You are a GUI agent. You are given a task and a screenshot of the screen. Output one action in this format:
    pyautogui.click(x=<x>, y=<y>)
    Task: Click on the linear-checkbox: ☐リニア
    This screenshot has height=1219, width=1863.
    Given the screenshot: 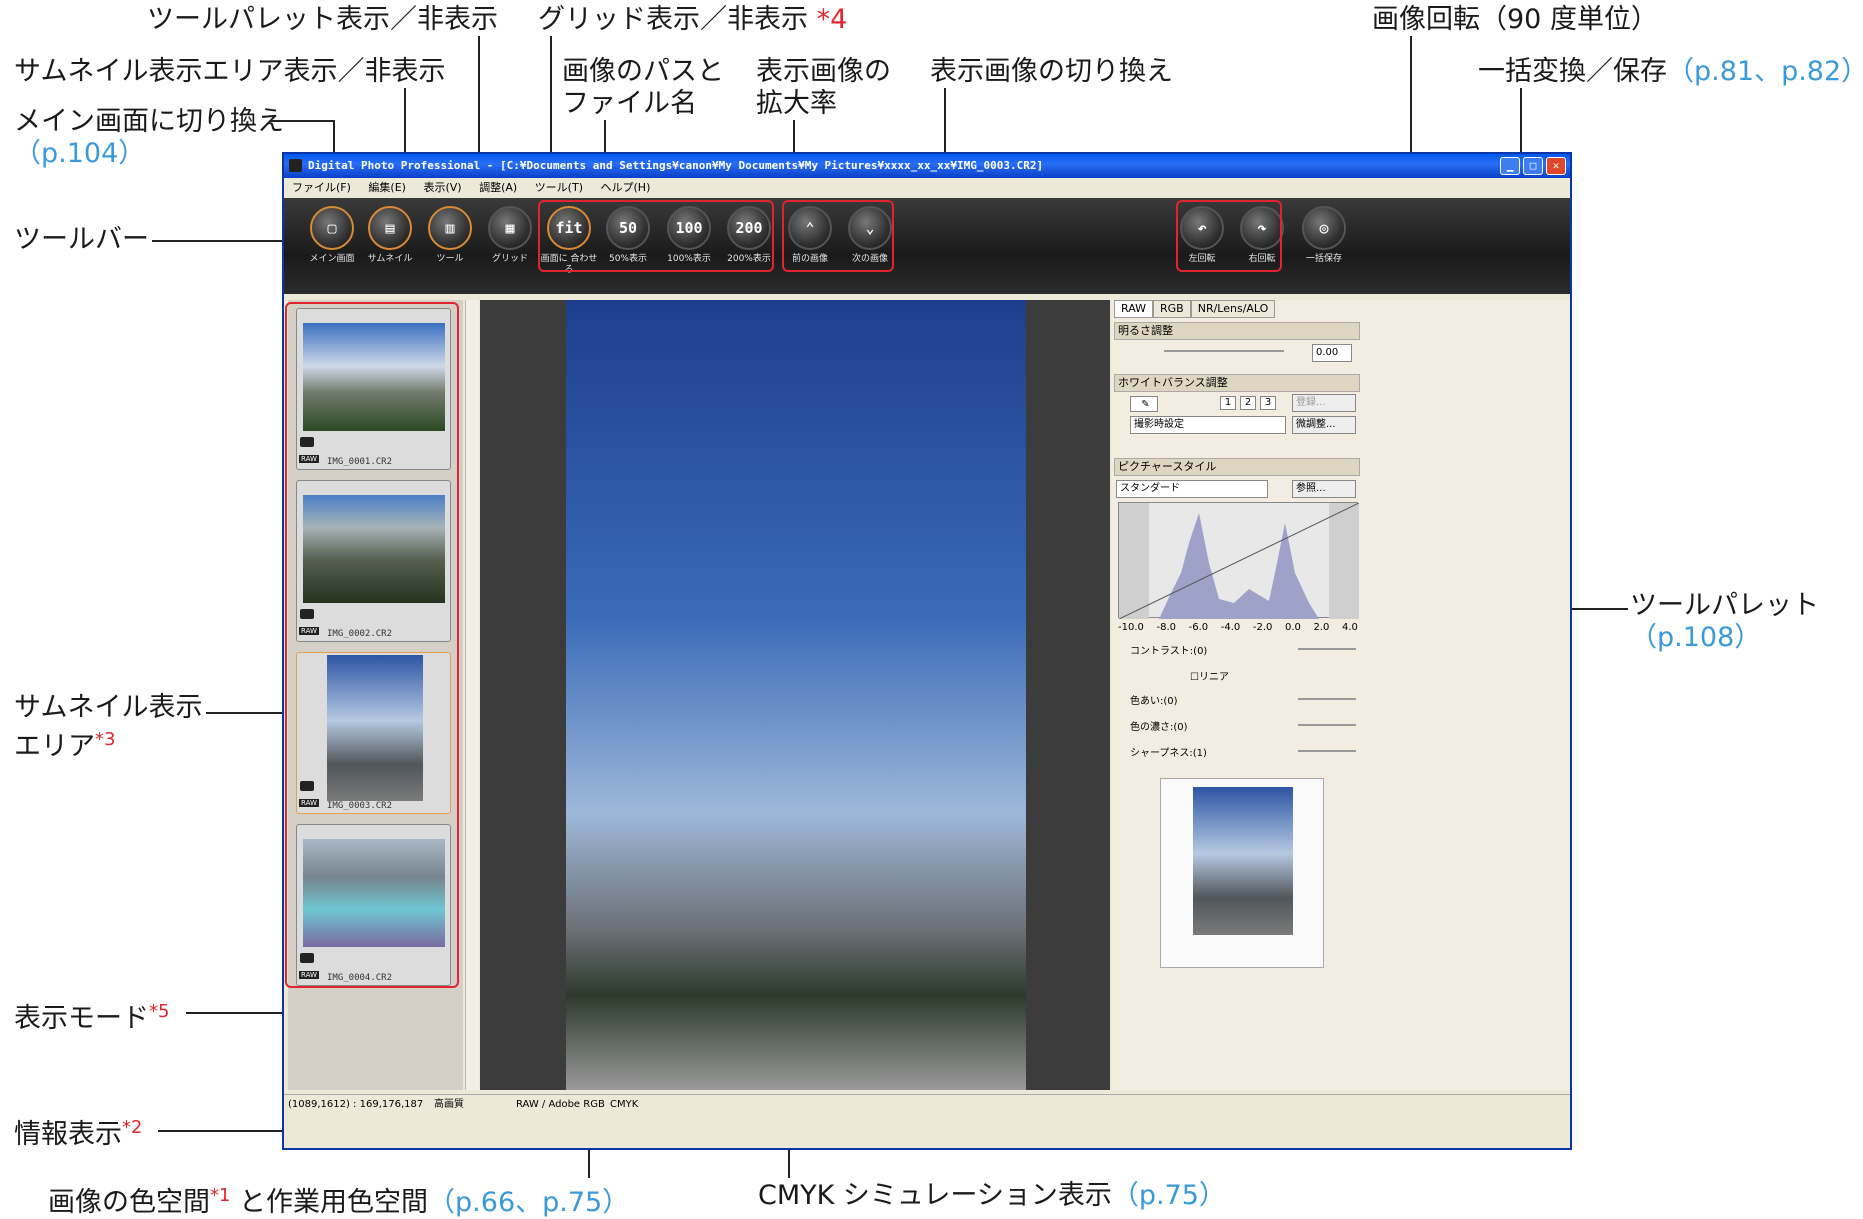 What is the action you would take?
    pyautogui.click(x=1209, y=675)
    